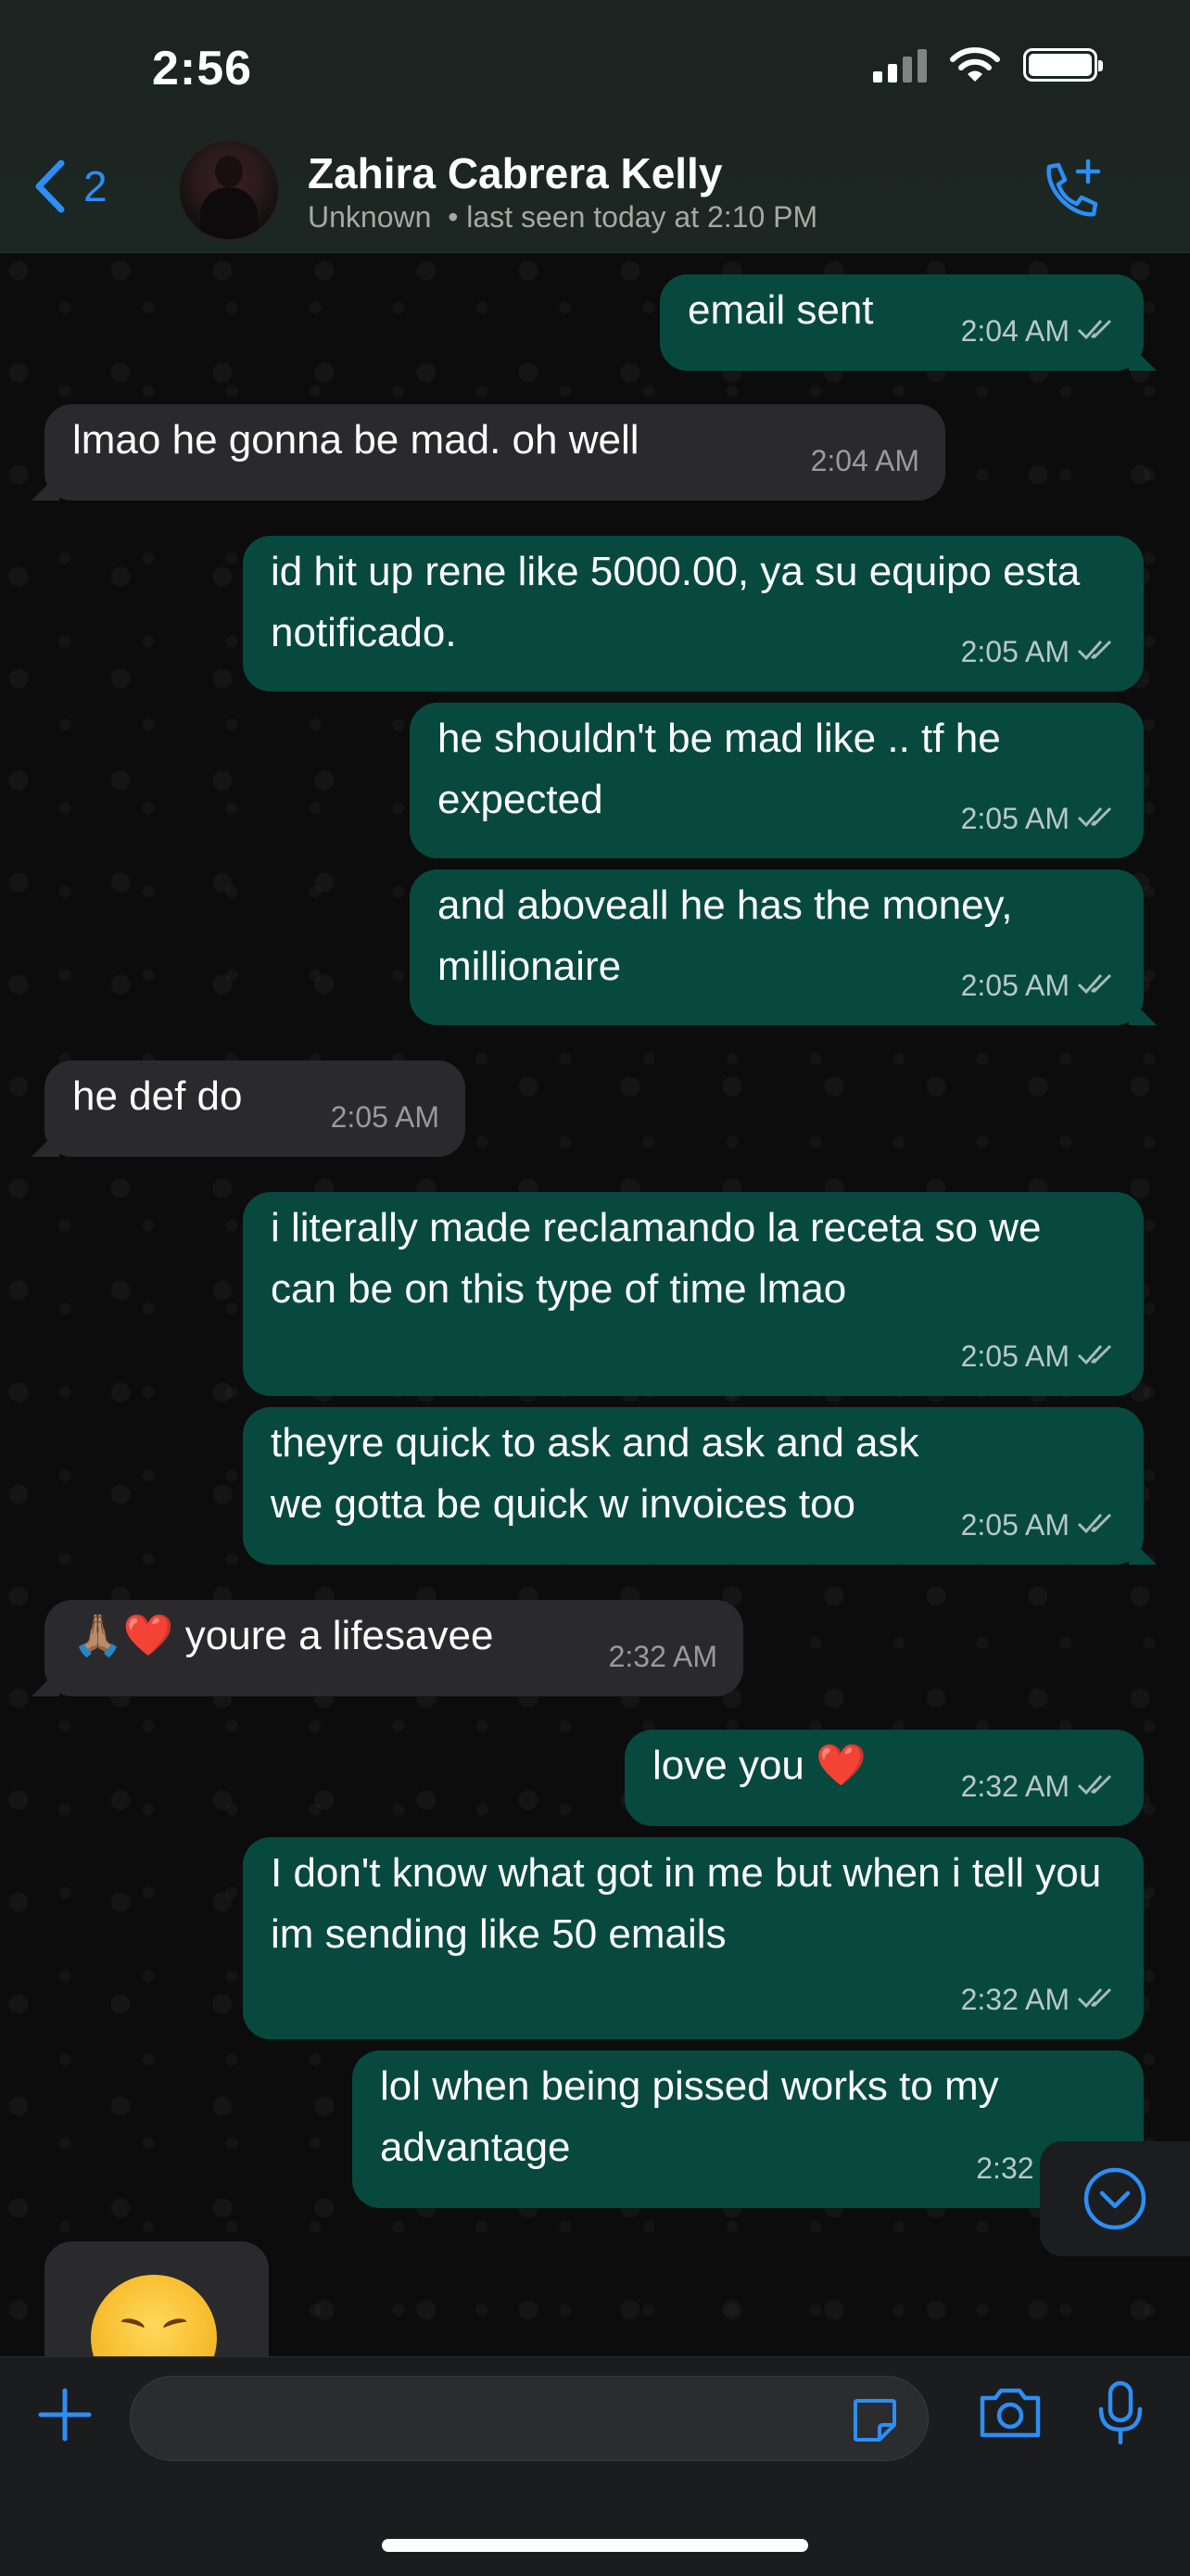 Image resolution: width=1190 pixels, height=2576 pixels. Describe the element at coordinates (50, 186) in the screenshot. I see `chevron-left-icon` at that location.